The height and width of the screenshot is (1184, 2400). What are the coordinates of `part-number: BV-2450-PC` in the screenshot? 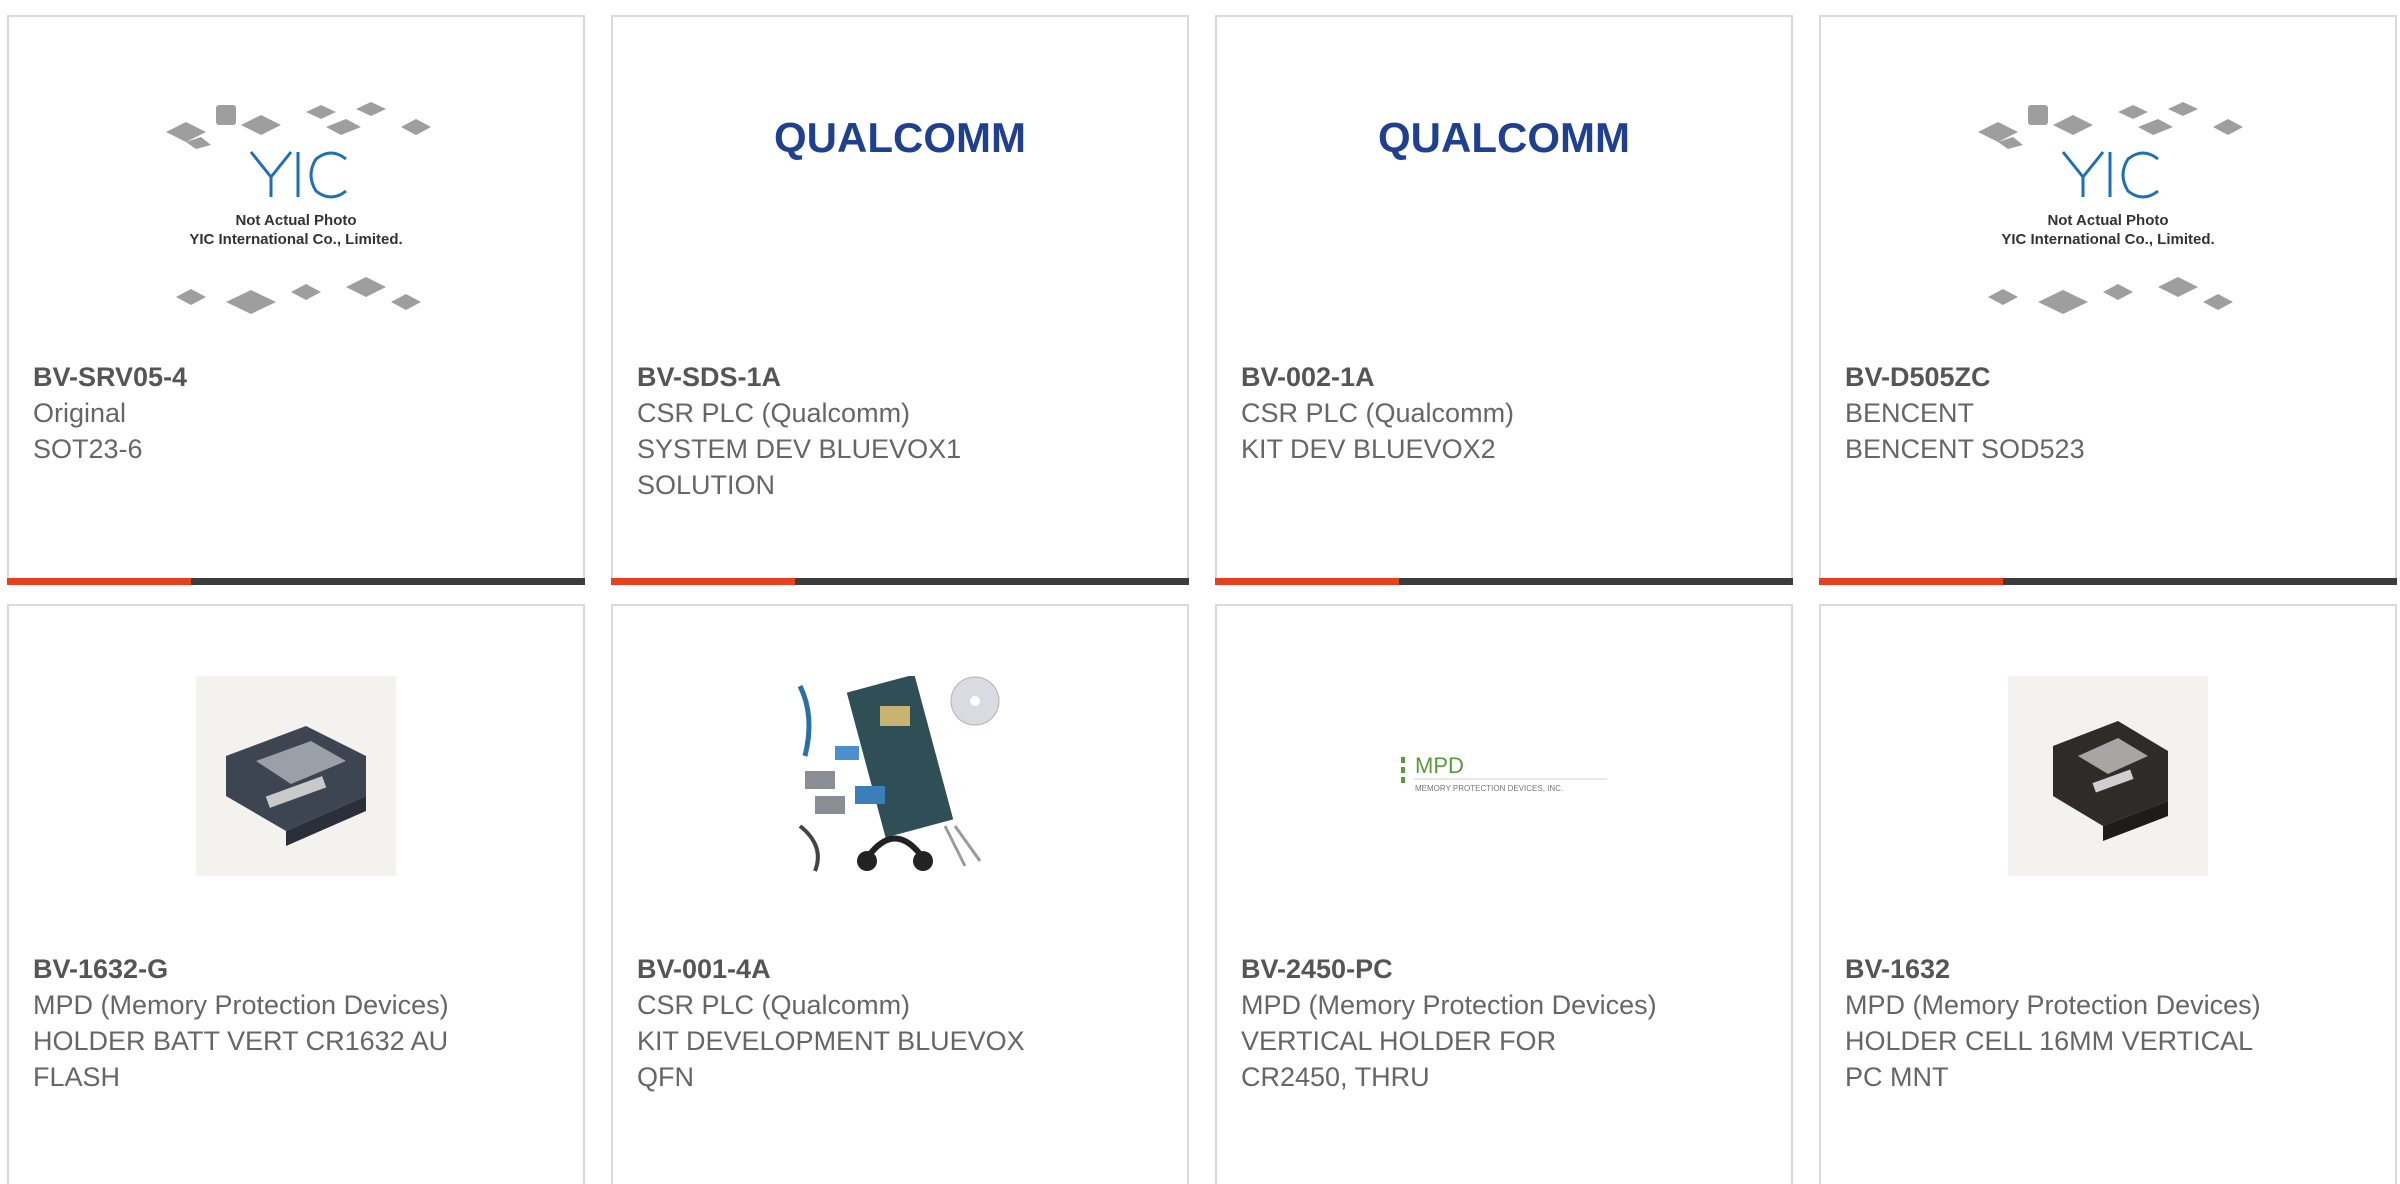 It's located at (1504, 969).